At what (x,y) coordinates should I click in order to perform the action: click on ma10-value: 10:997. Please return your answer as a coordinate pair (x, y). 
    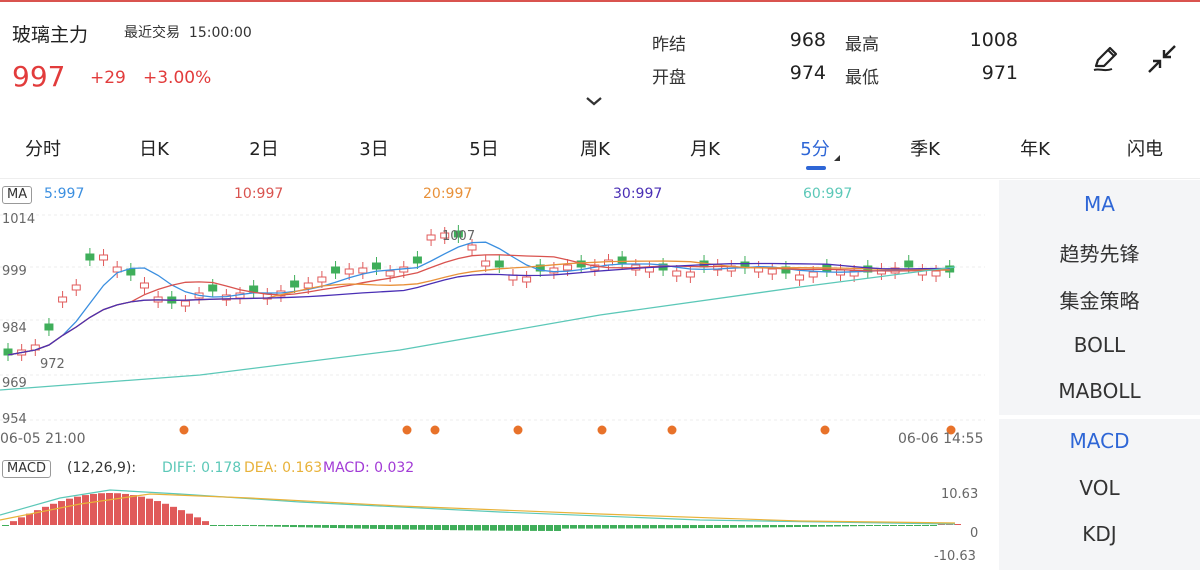
    Looking at the image, I should click on (259, 194).